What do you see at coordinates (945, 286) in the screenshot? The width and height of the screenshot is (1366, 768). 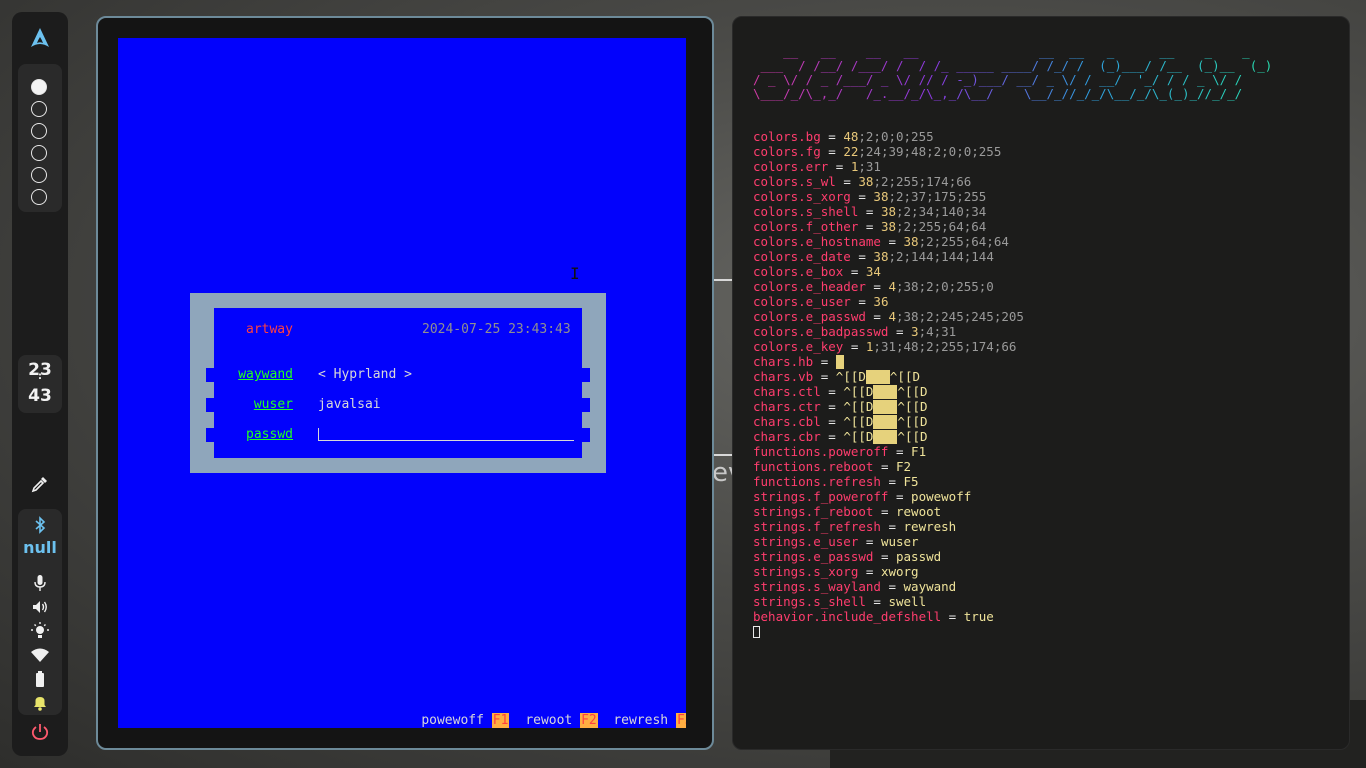 I see `config-value-rest: ;38;2;0;255;0` at bounding box center [945, 286].